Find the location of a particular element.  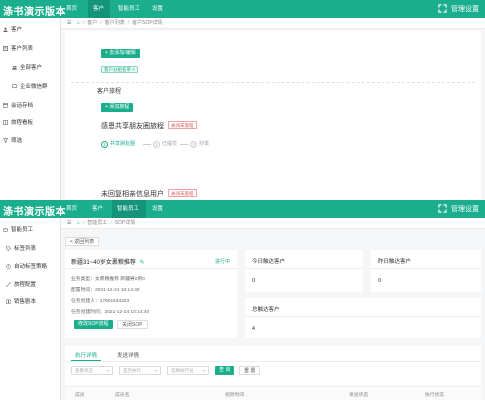

stat-label: 今日触达客户 is located at coordinates (269, 262).